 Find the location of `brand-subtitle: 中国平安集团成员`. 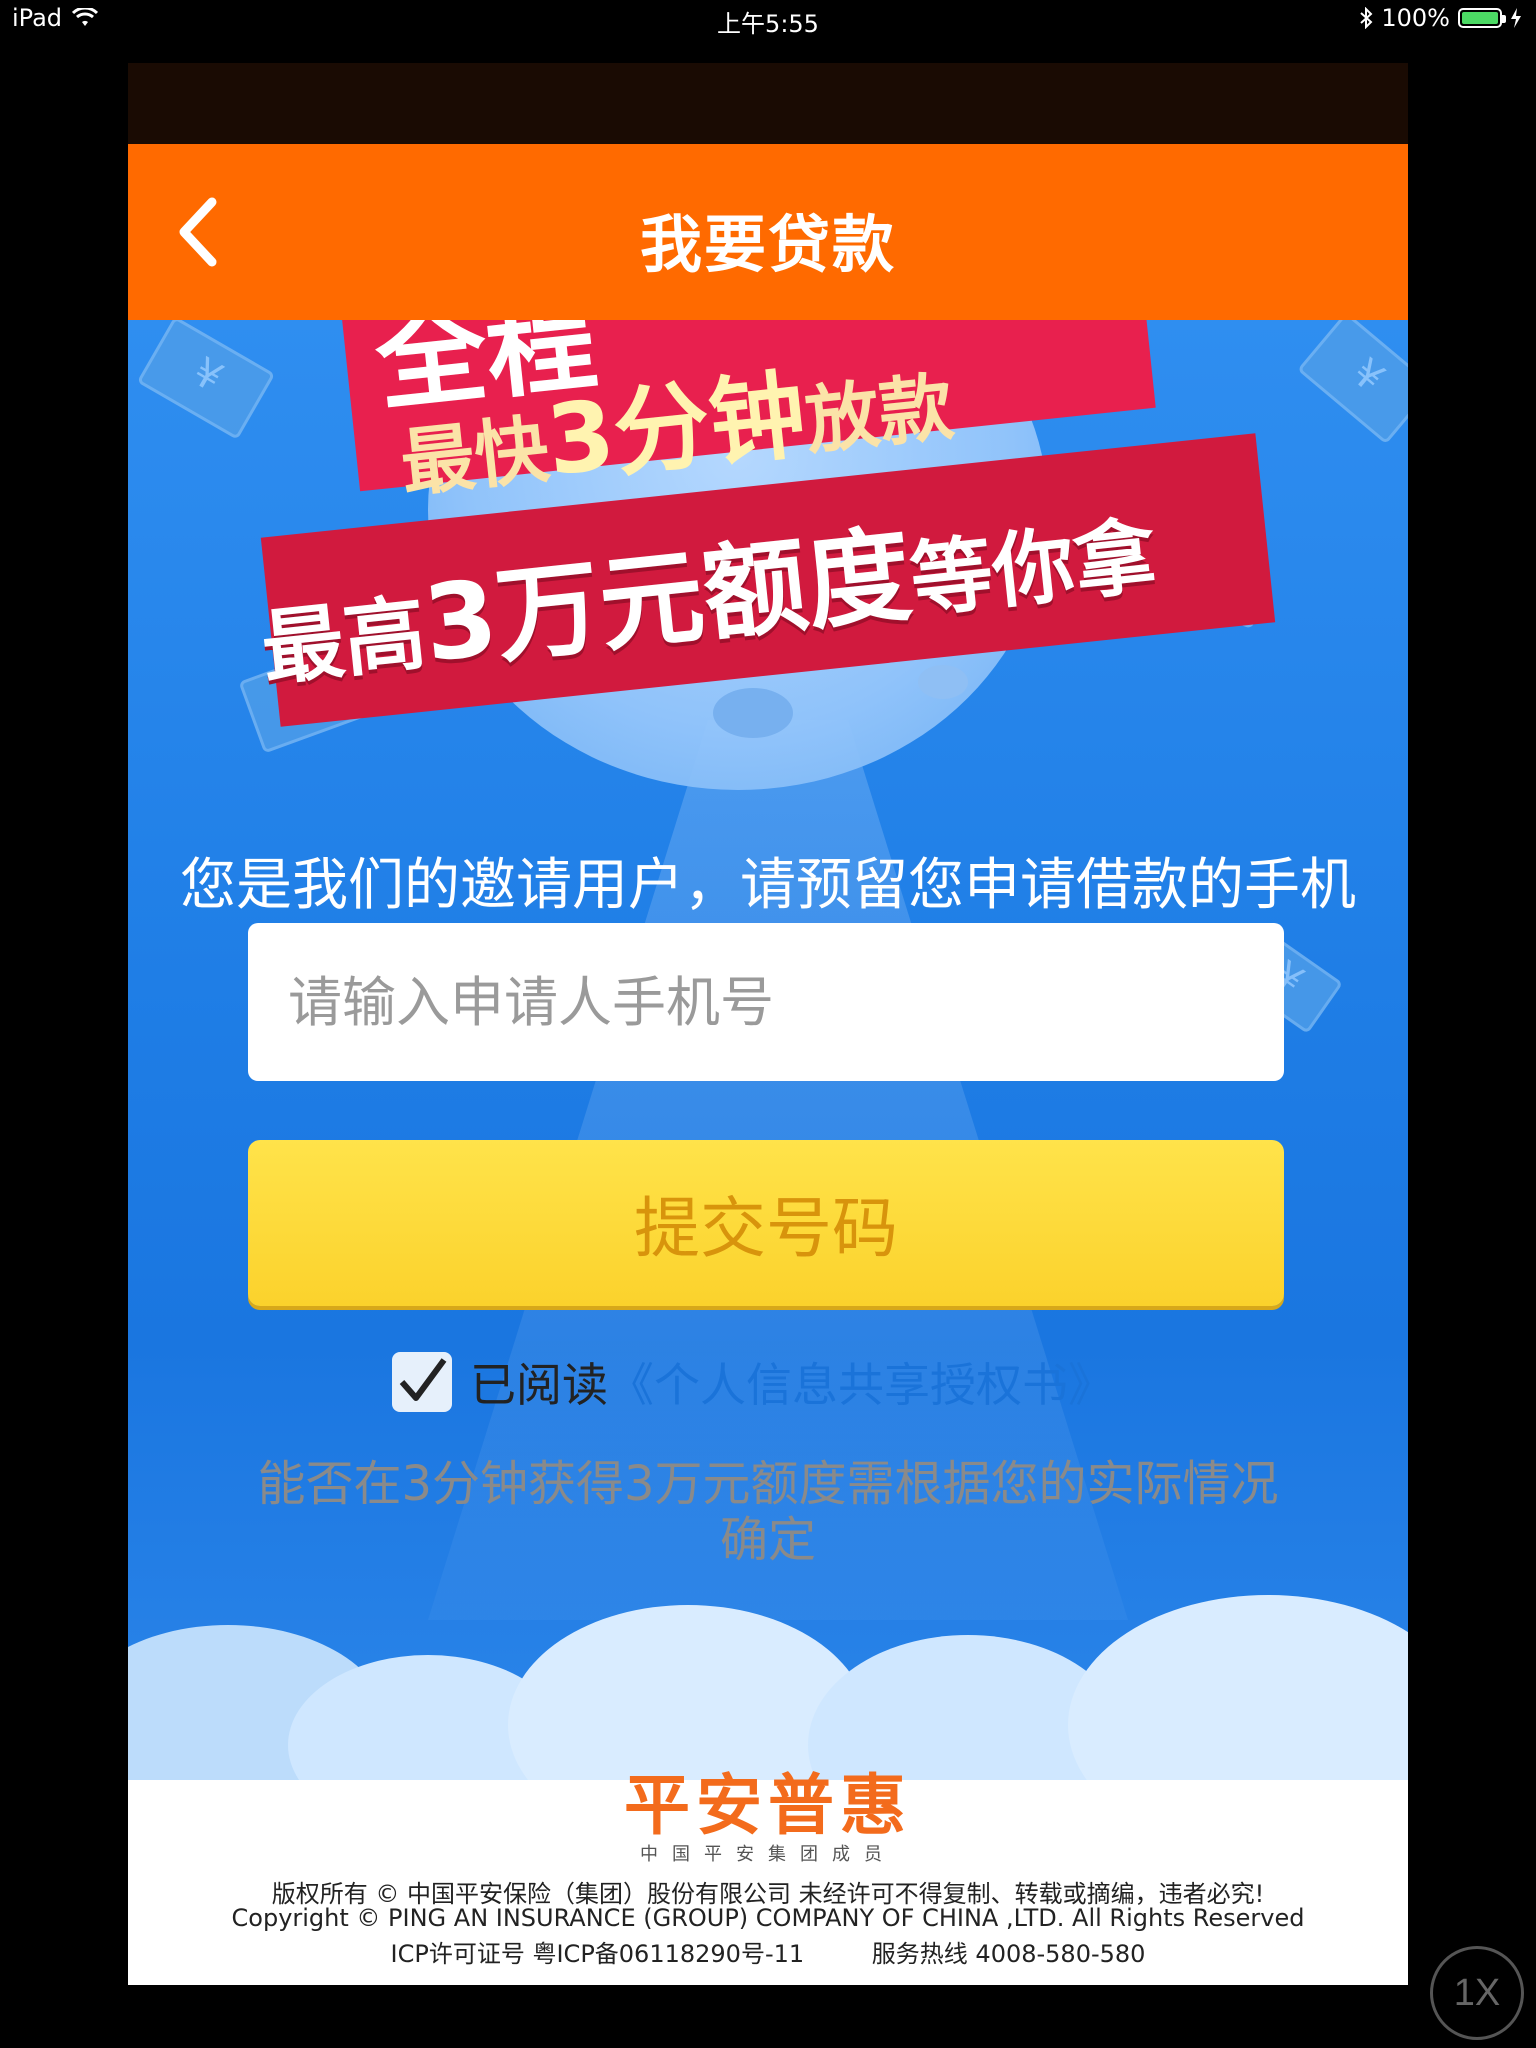

brand-subtitle: 中国平安集团成员 is located at coordinates (768, 1854).